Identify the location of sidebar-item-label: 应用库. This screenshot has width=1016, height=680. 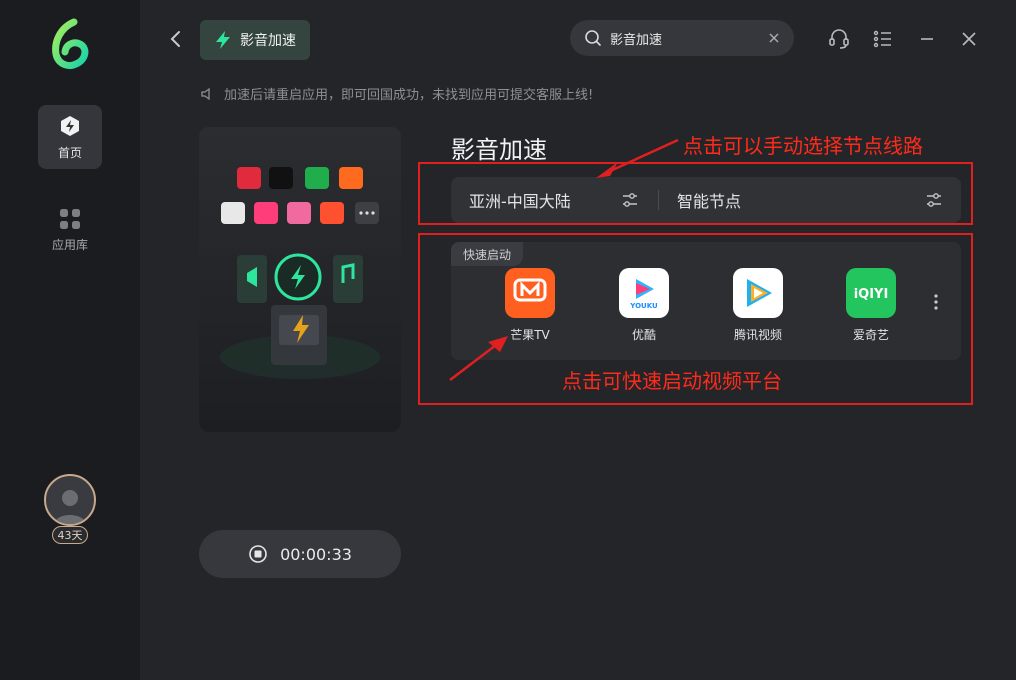
(69, 244).